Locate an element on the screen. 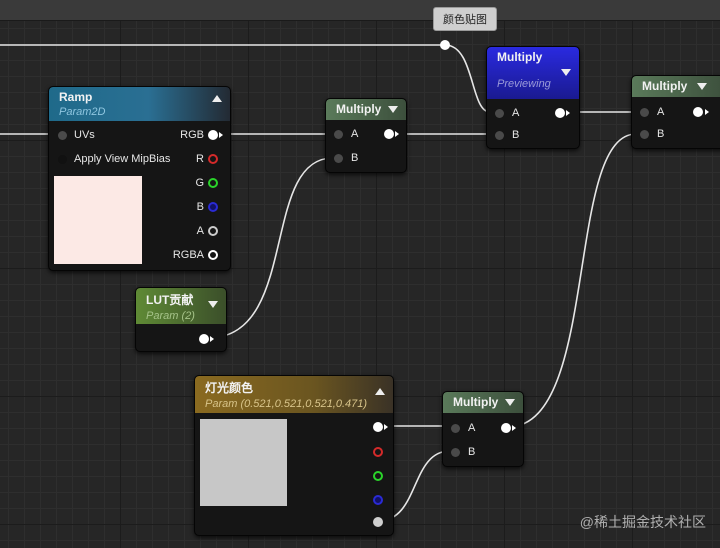  ramp-preview is located at coordinates (98, 220).